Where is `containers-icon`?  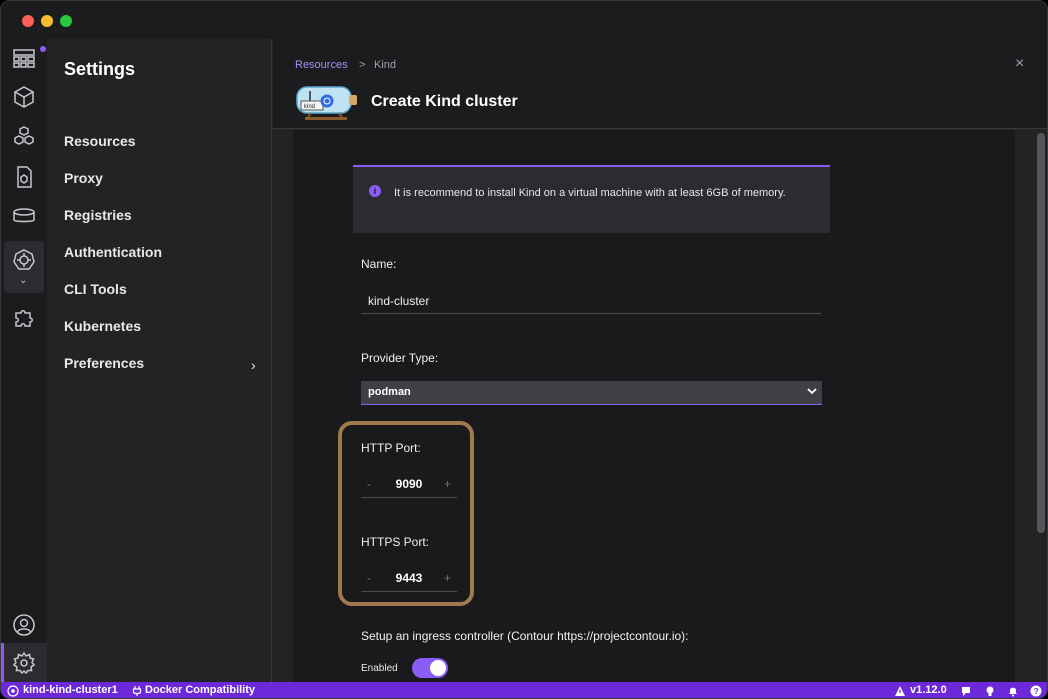
containers-icon is located at coordinates (24, 97).